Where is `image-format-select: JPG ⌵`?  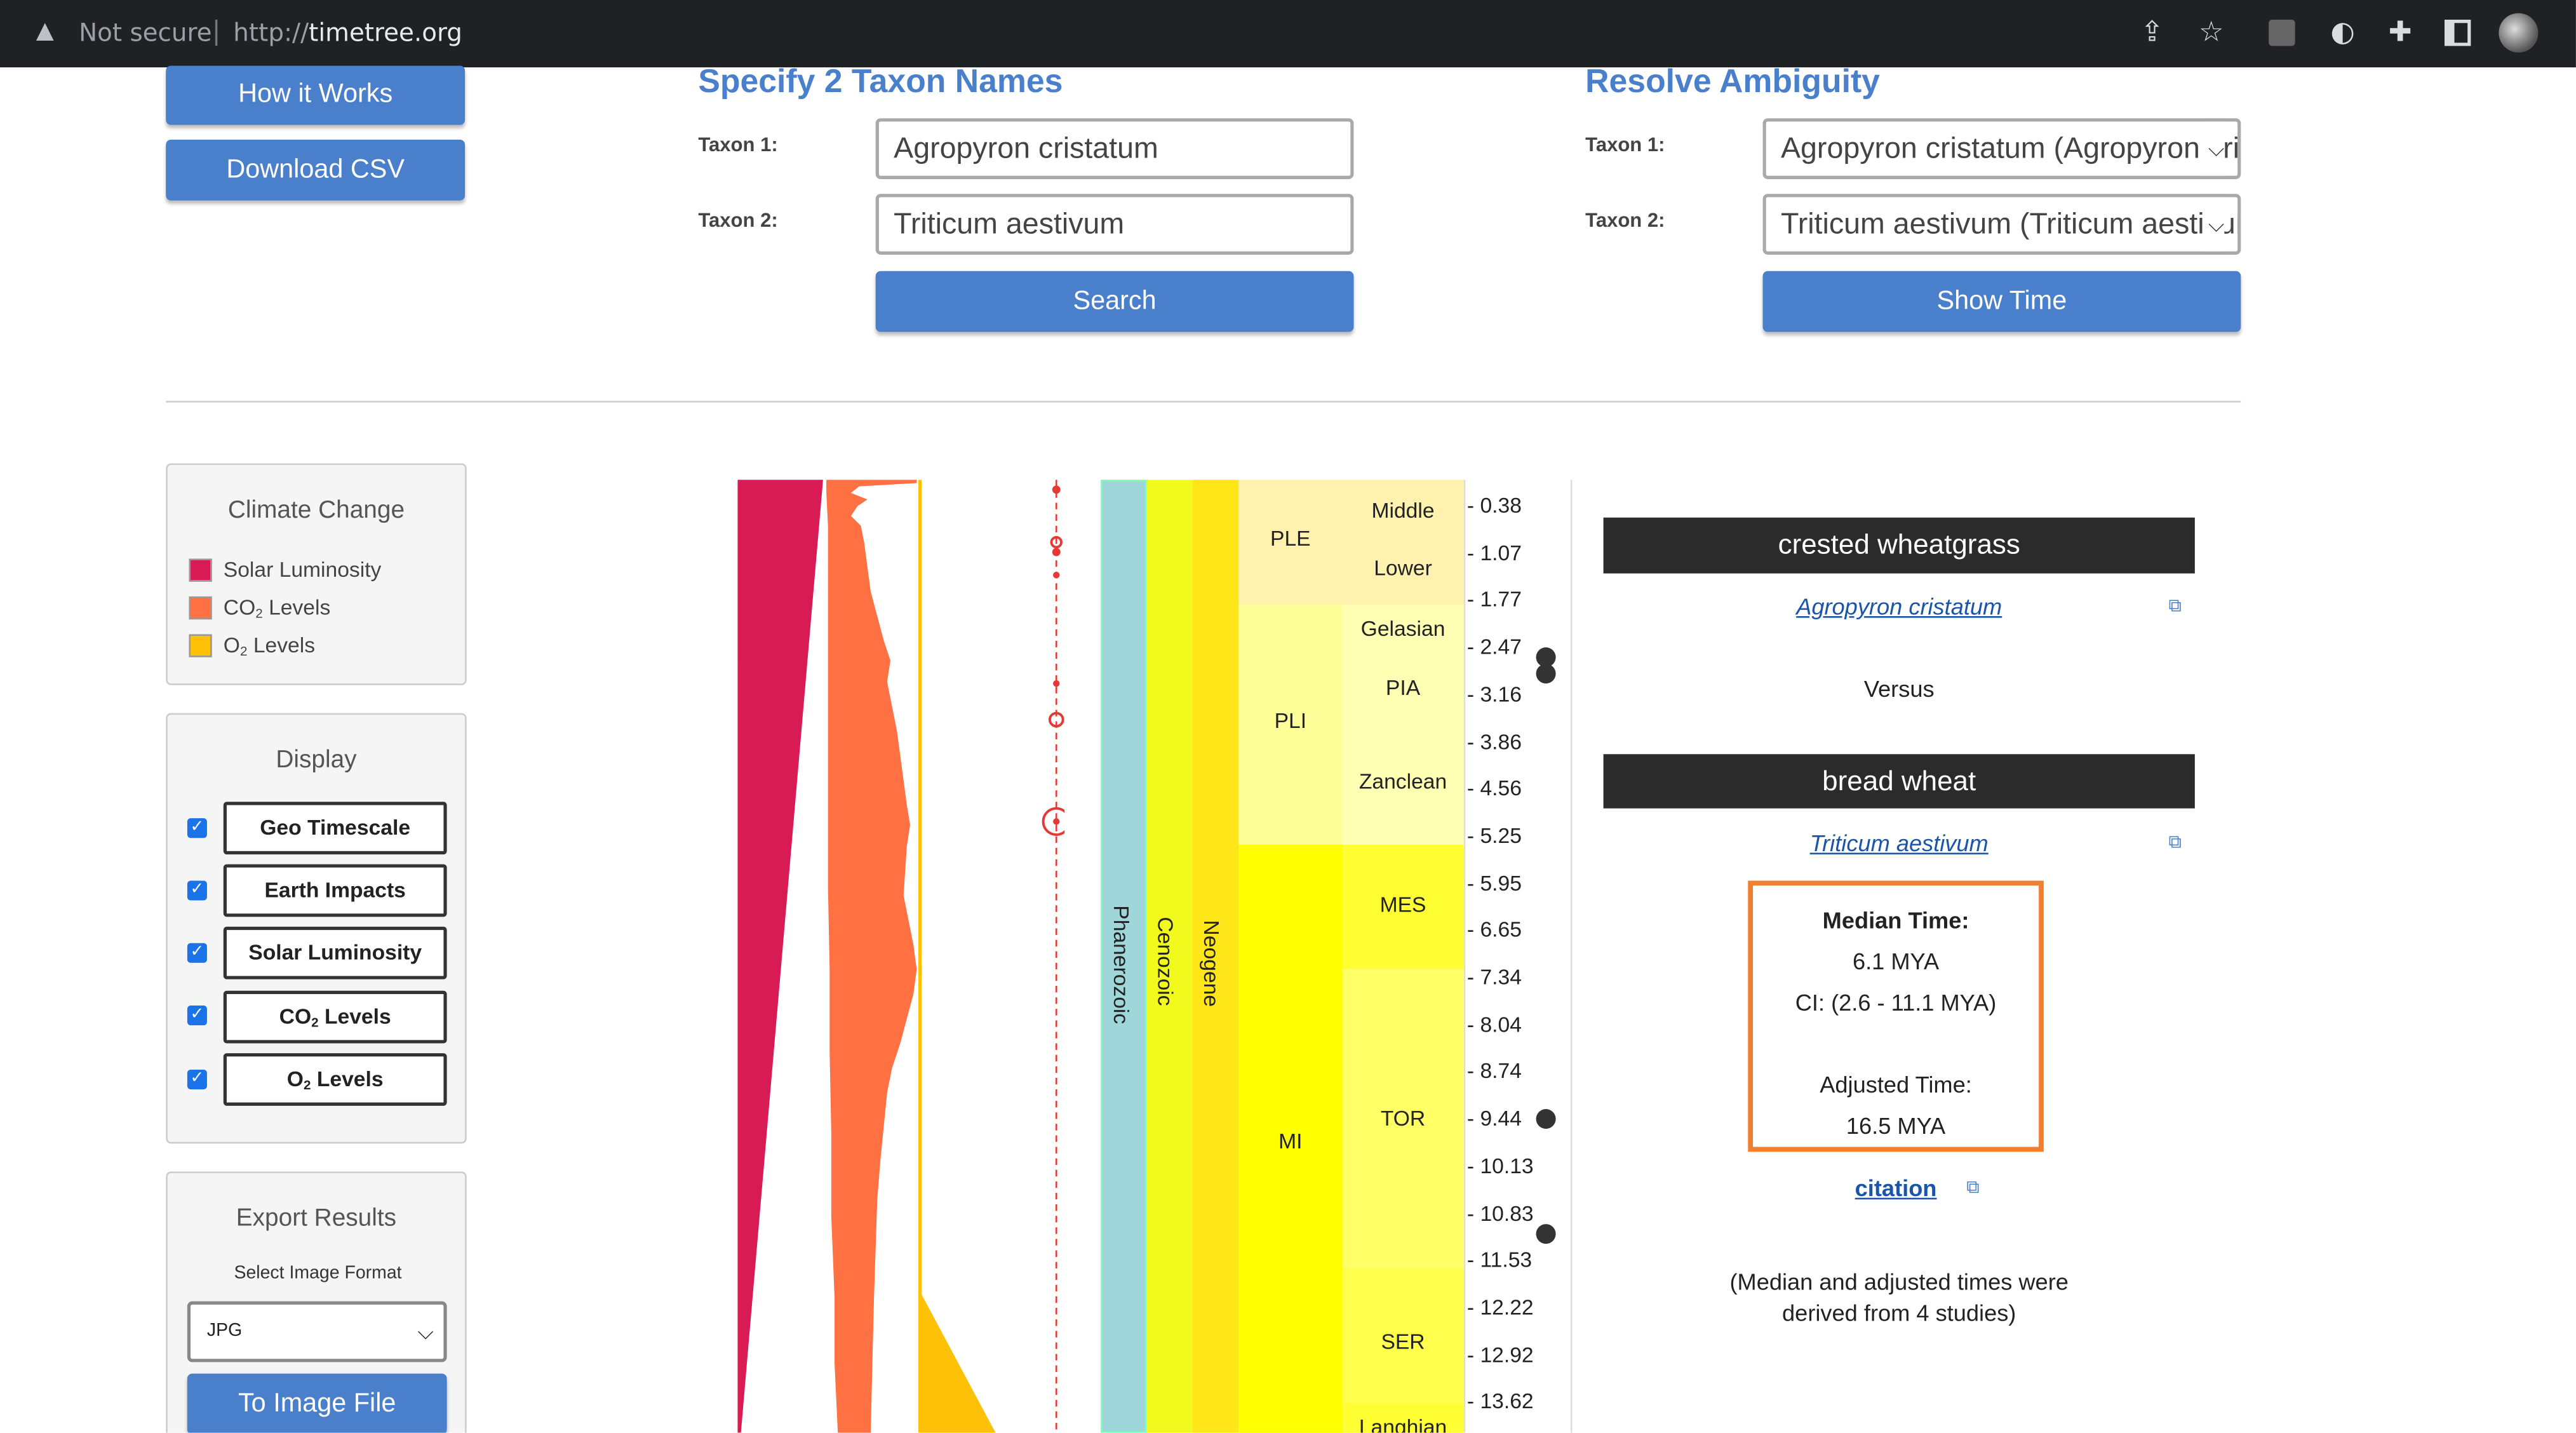 image-format-select: JPG ⌵ is located at coordinates (317, 1331).